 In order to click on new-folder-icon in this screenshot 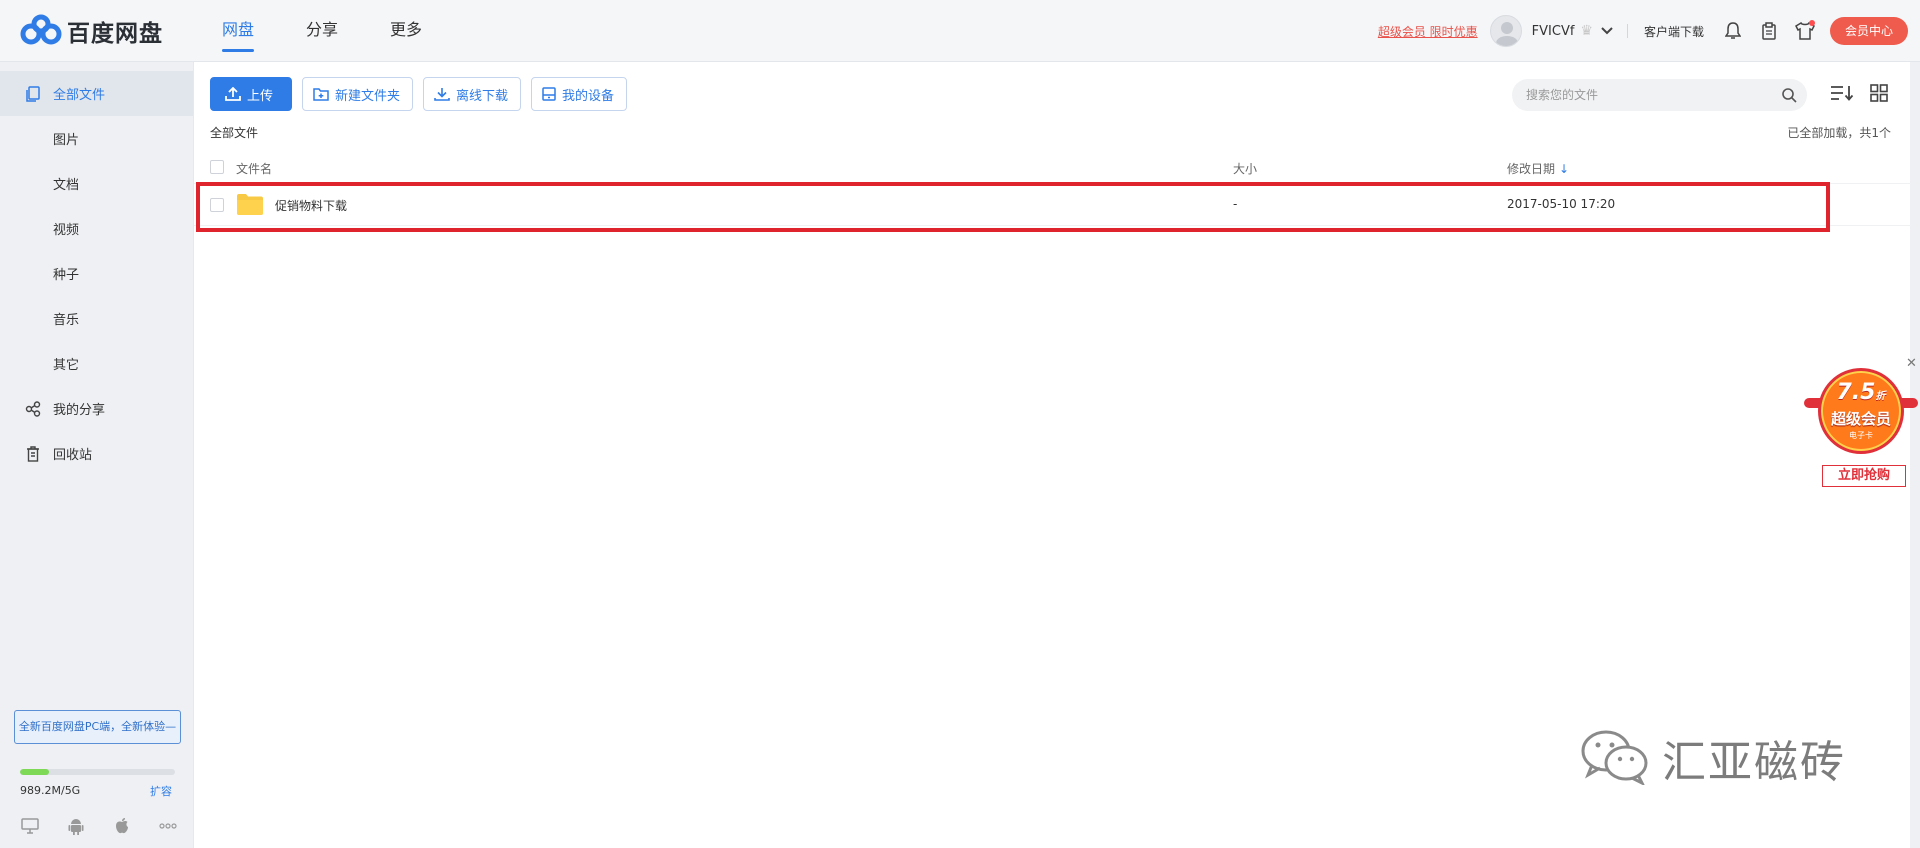, I will do `click(321, 94)`.